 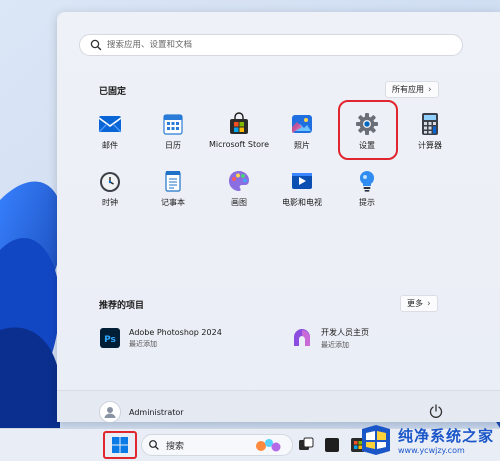 What do you see at coordinates (110, 124) in the screenshot?
I see `mail-icon` at bounding box center [110, 124].